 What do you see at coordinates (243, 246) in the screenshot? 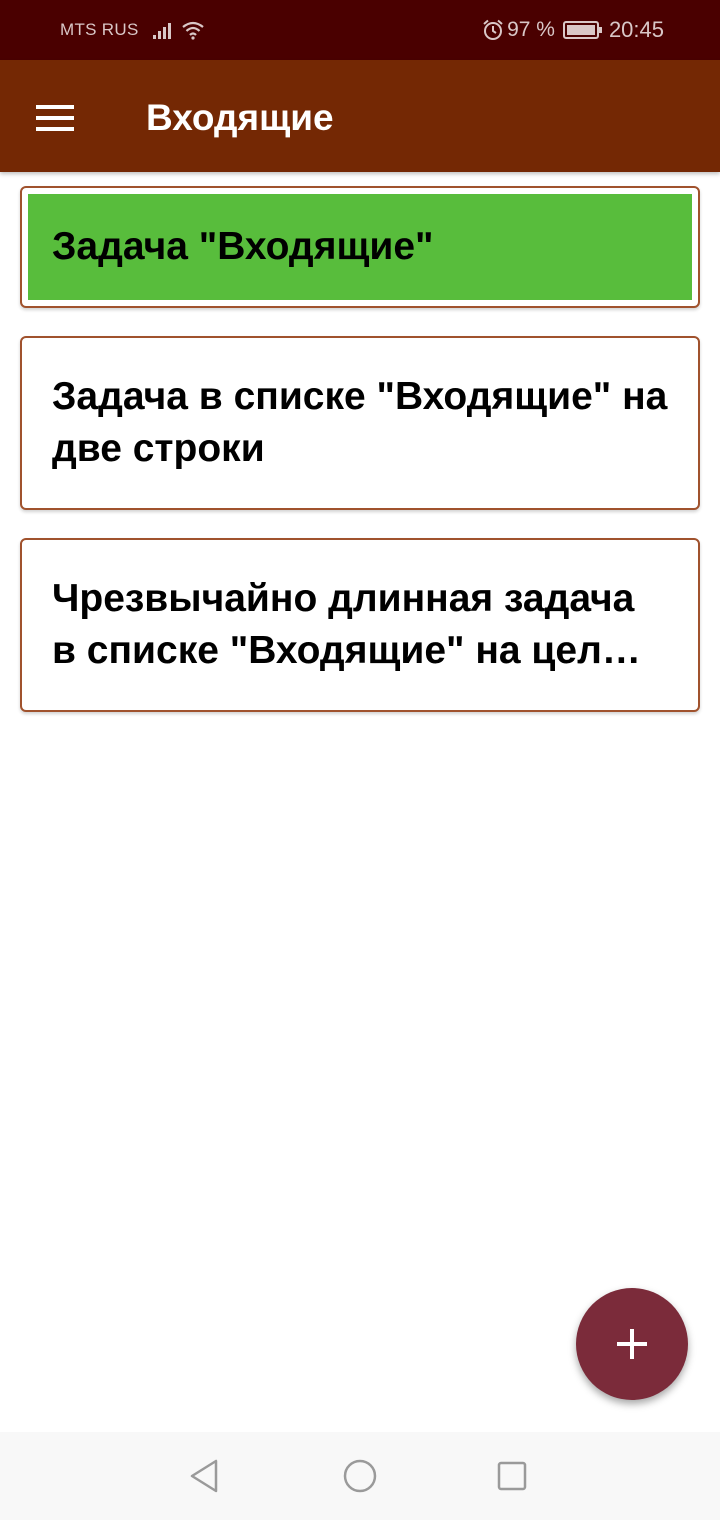
I see `task-text: Задача "Входящие"` at bounding box center [243, 246].